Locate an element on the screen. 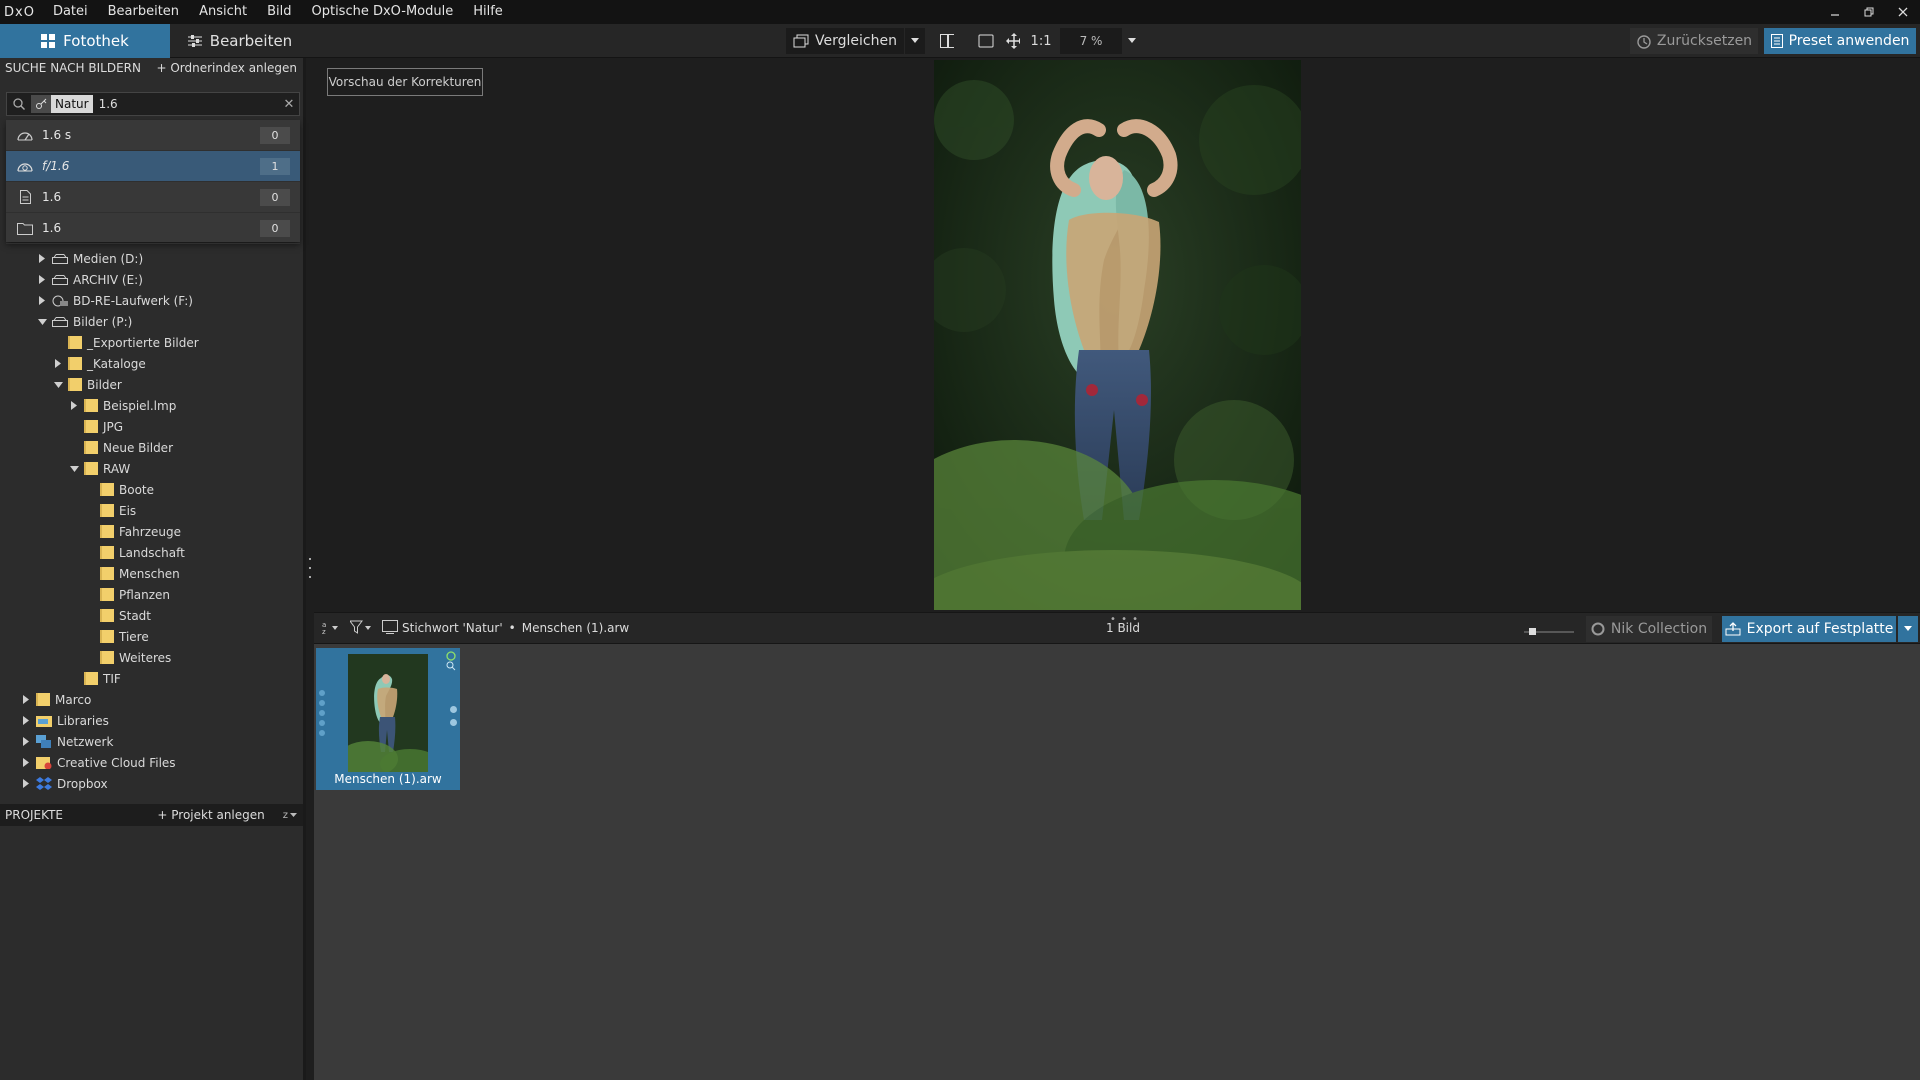 Image resolution: width=1920 pixels, height=1080 pixels. sort-label: z is located at coordinates (285, 815).